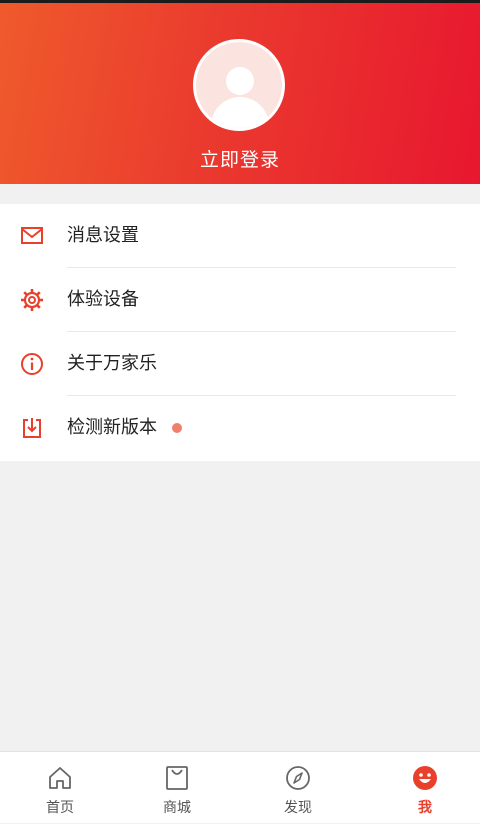 Image resolution: width=480 pixels, height=824 pixels. Describe the element at coordinates (298, 808) in the screenshot. I see `tab-label: 发现` at that location.